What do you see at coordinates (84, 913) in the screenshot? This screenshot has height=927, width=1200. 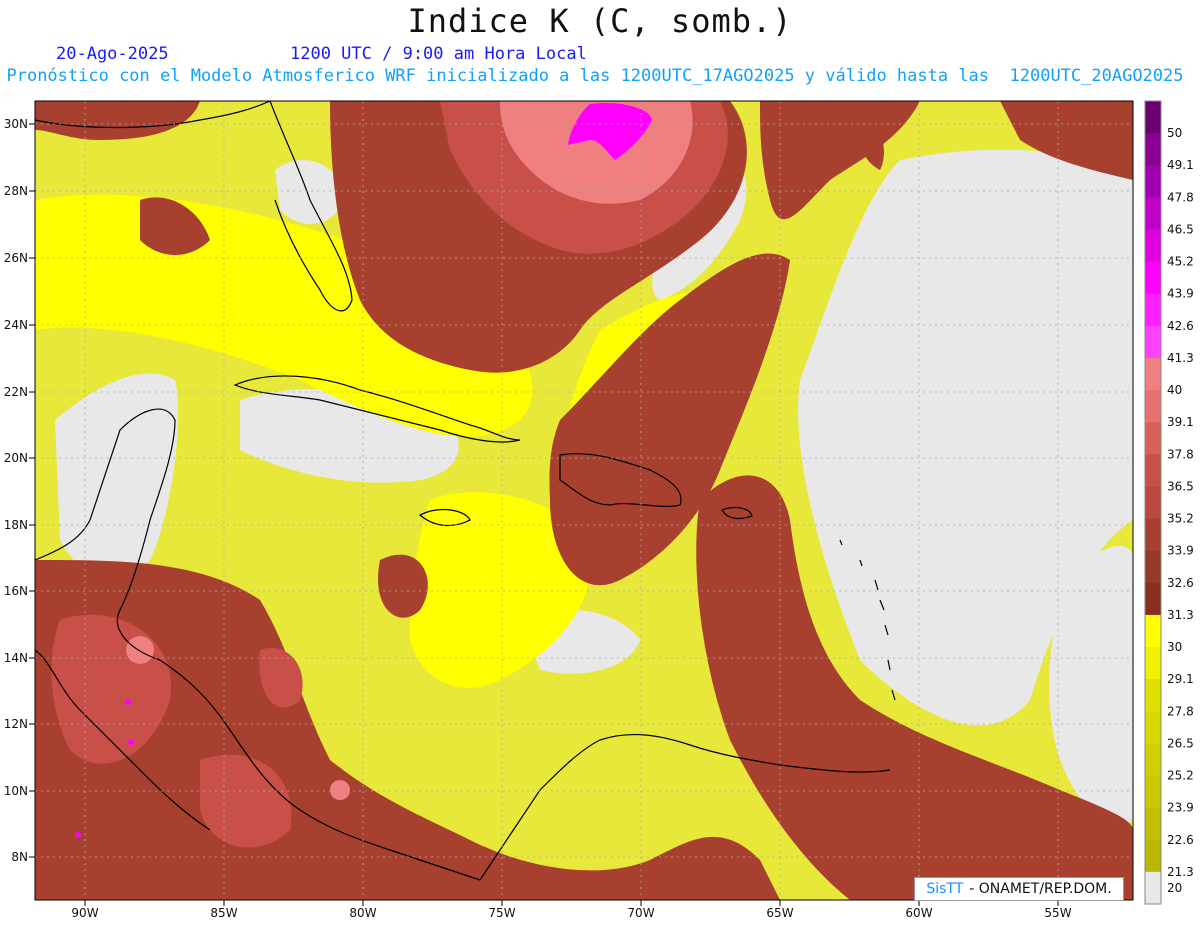 I see `lon-label-90W: 90W` at bounding box center [84, 913].